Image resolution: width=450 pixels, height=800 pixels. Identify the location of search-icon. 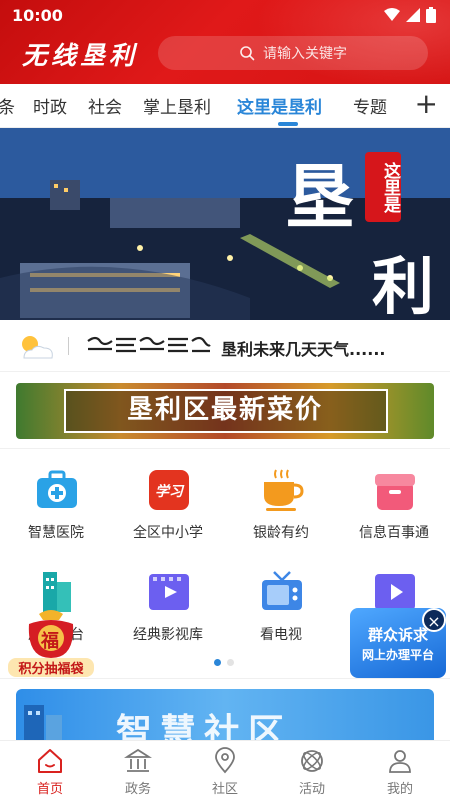
(247, 53).